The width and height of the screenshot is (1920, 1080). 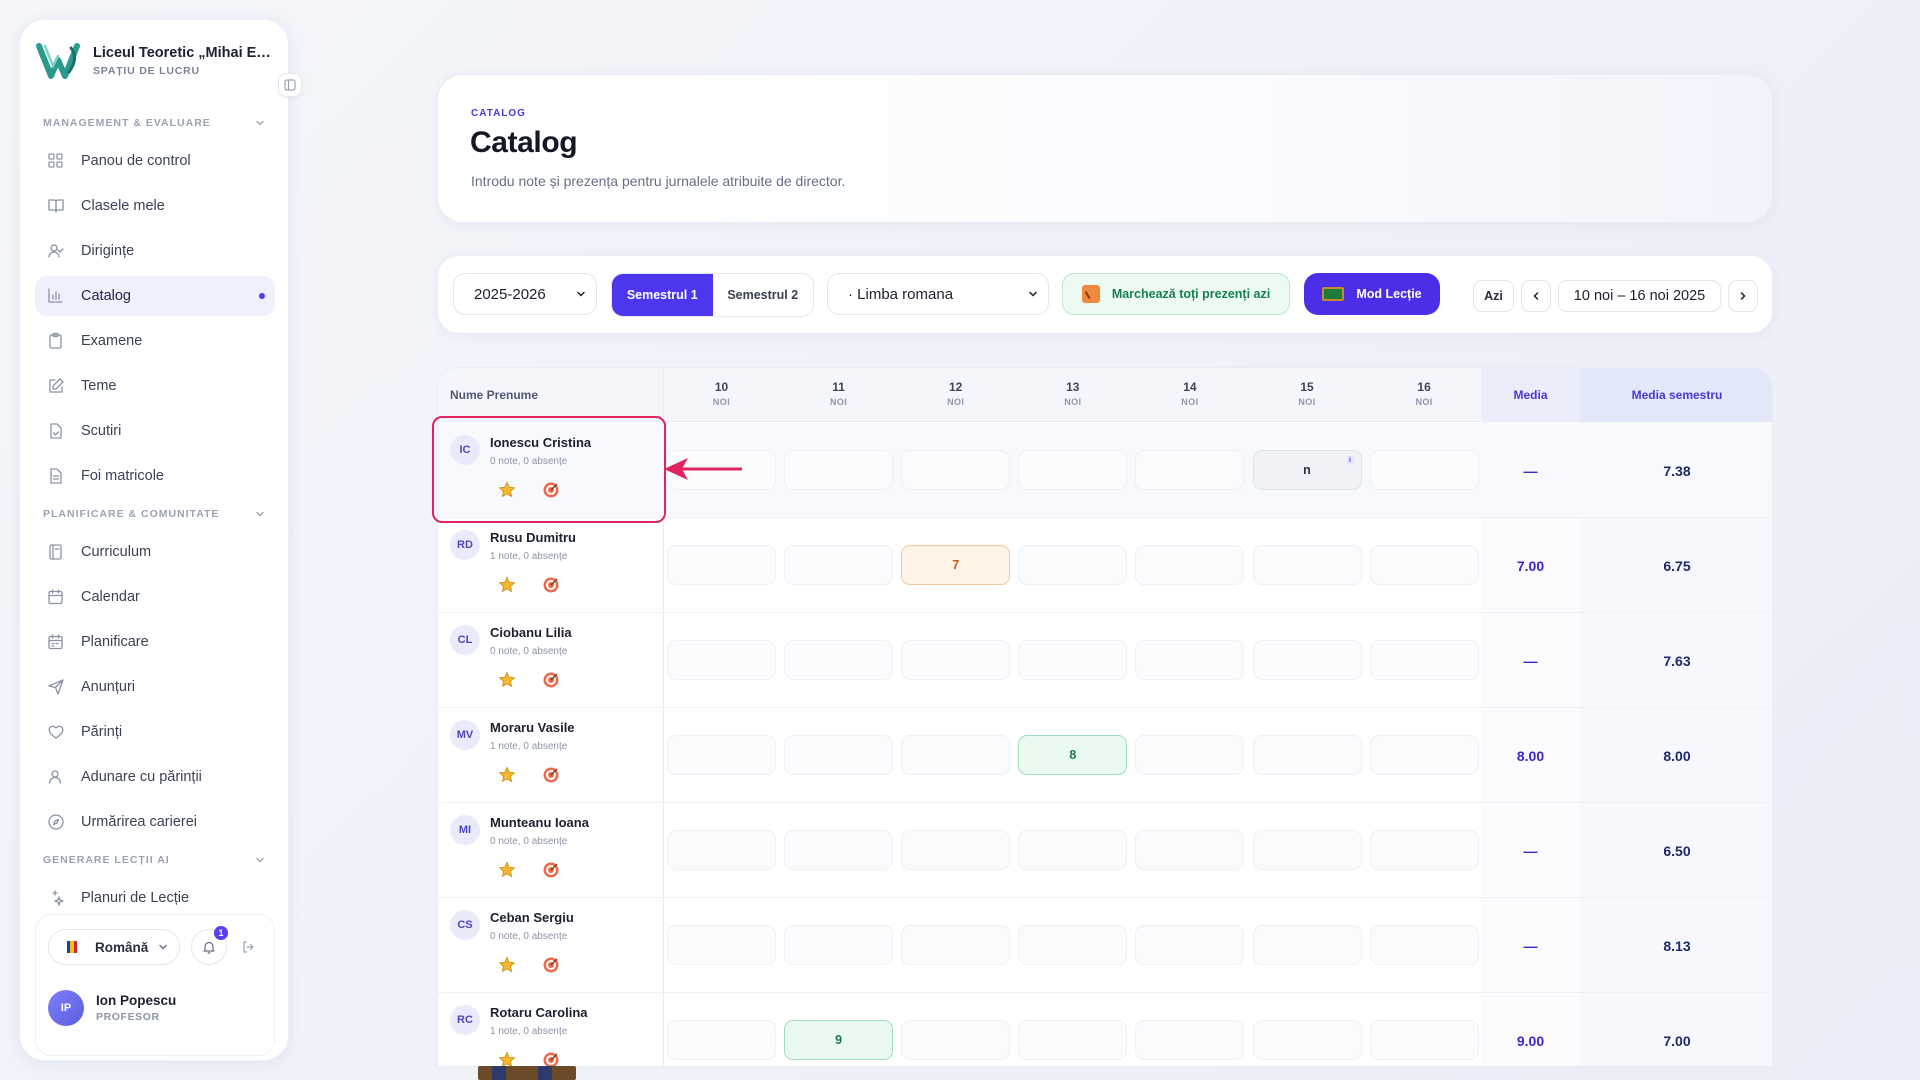 What do you see at coordinates (155, 514) in the screenshot?
I see `nav-section-header: PLANIFICARE & COMUNITATE` at bounding box center [155, 514].